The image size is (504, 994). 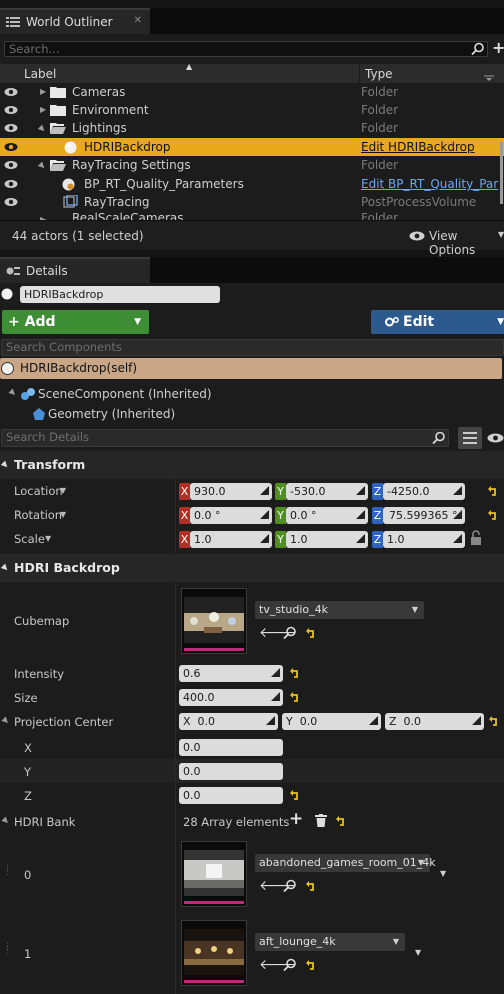 I want to click on asset-type-bar, so click(x=214, y=902).